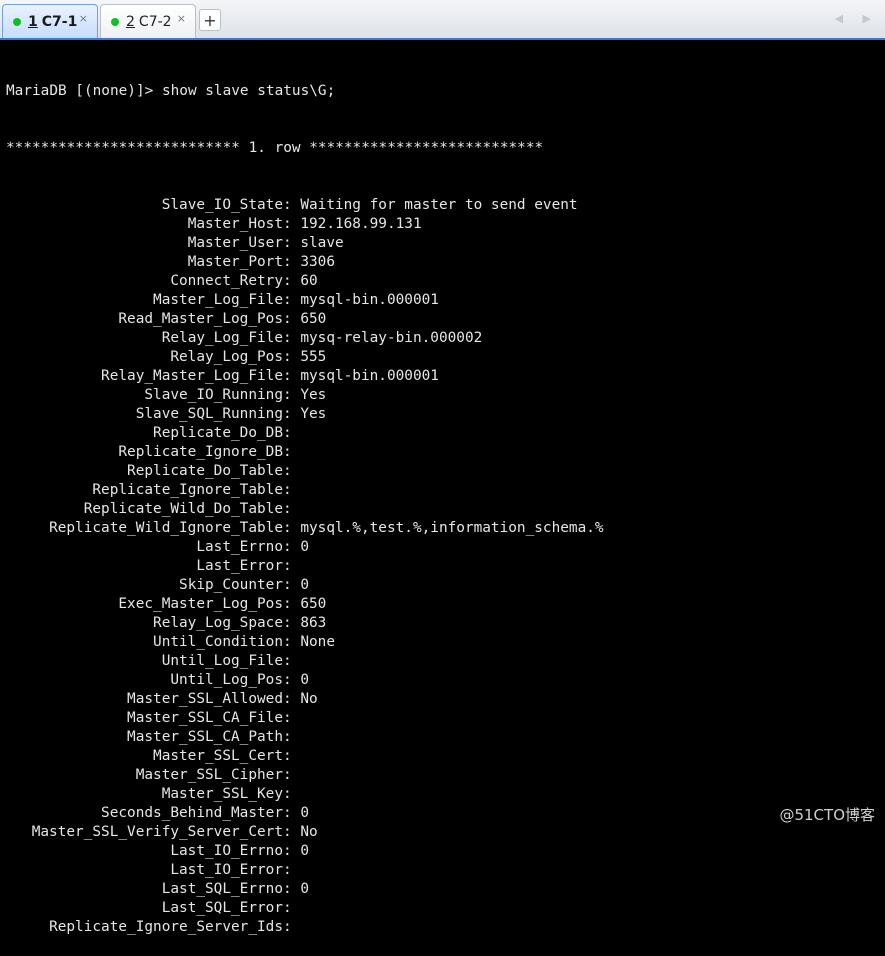 Image resolution: width=885 pixels, height=956 pixels. I want to click on tab-number: 2, so click(130, 22).